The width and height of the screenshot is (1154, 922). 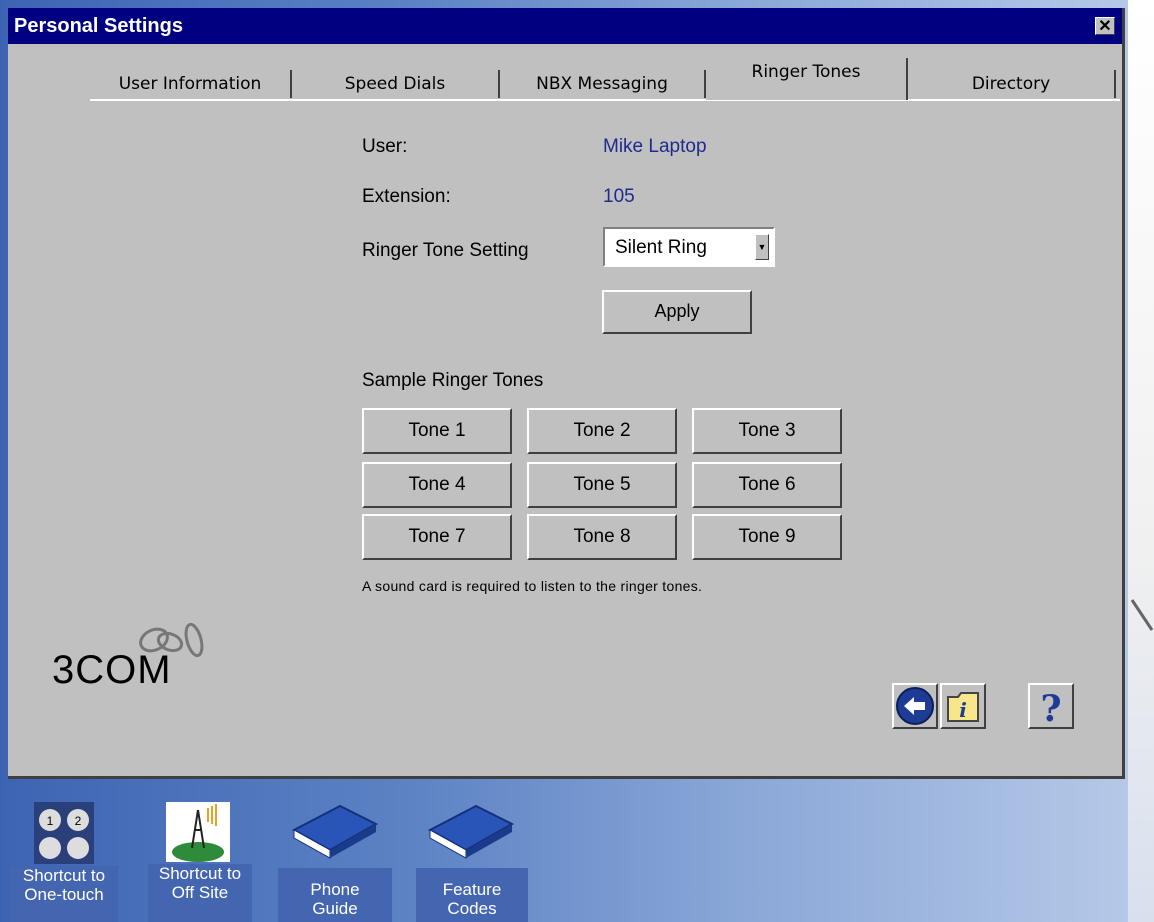 I want to click on desktop-icon-off-site: Shortcut to Off Site, so click(x=200, y=861).